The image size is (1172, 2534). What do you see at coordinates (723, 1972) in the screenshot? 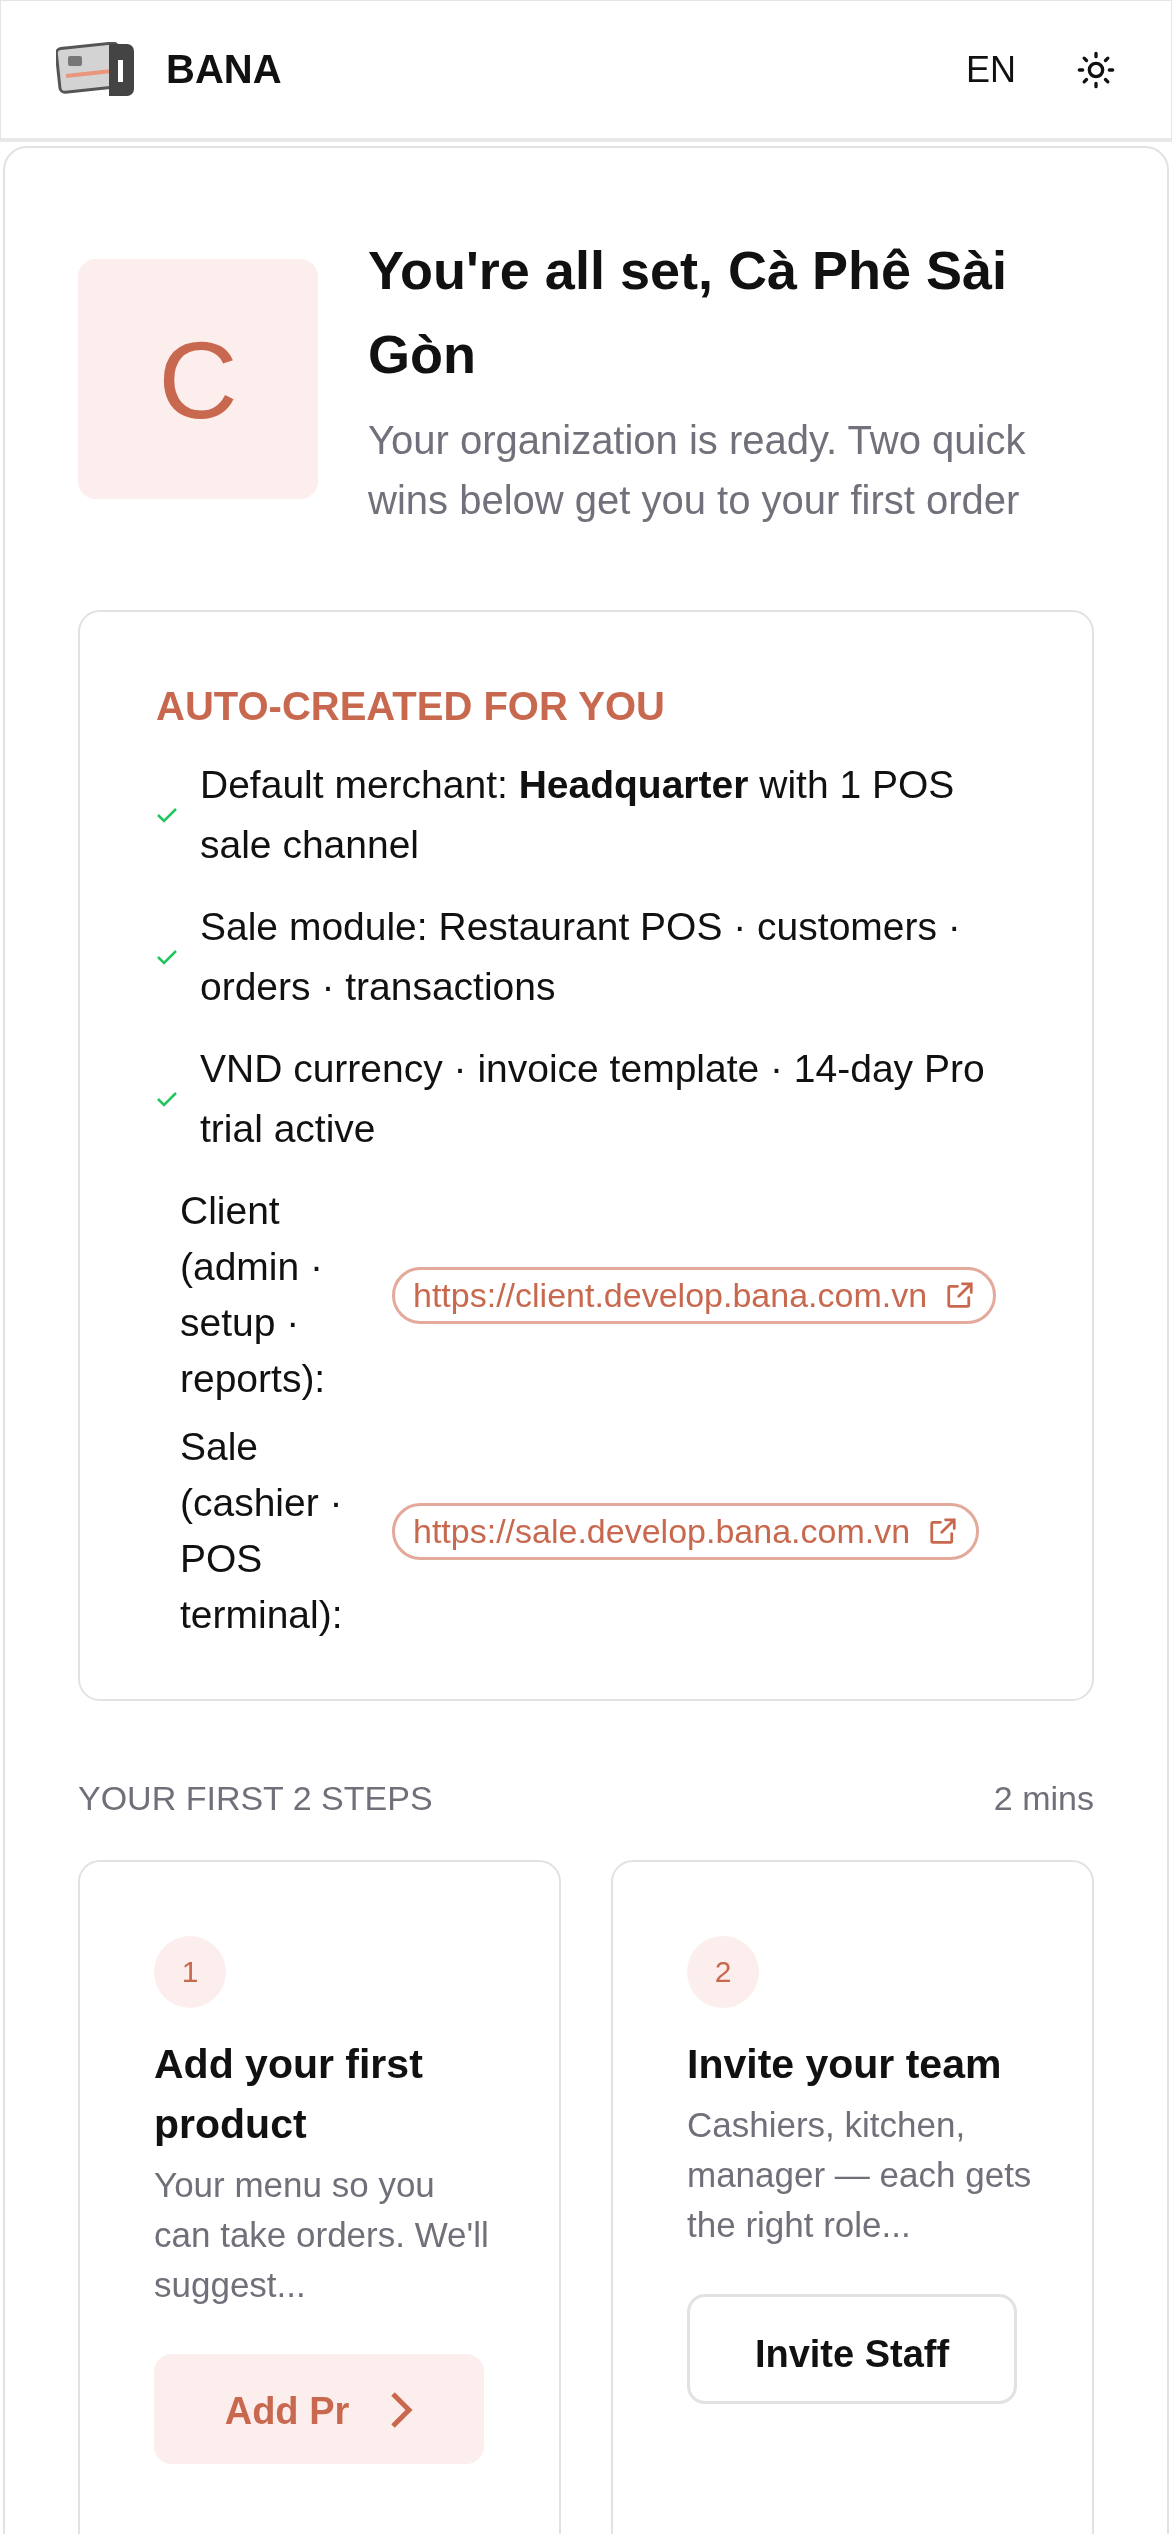
I see `step-number: 2` at bounding box center [723, 1972].